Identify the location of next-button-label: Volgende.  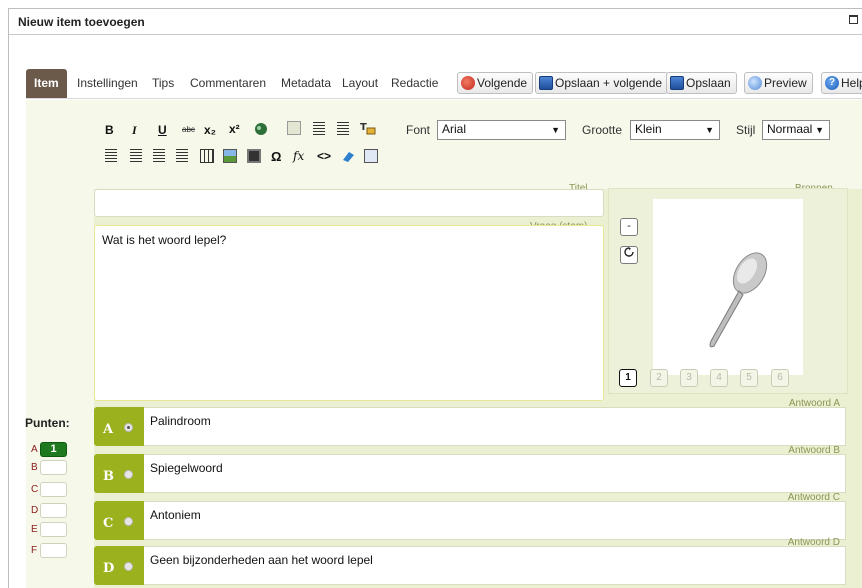
(502, 83).